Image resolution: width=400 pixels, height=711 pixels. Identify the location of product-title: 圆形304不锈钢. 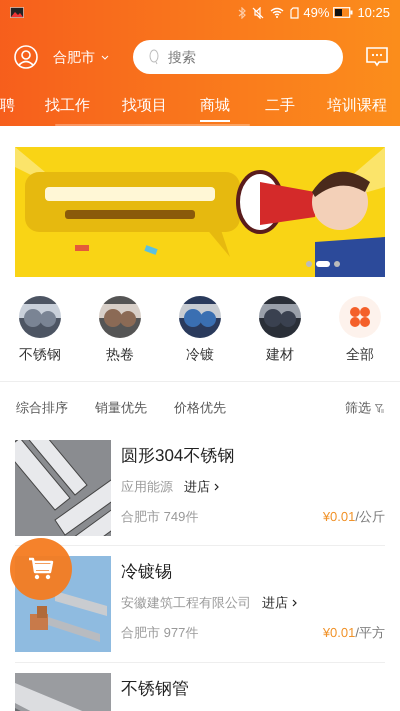
(253, 456).